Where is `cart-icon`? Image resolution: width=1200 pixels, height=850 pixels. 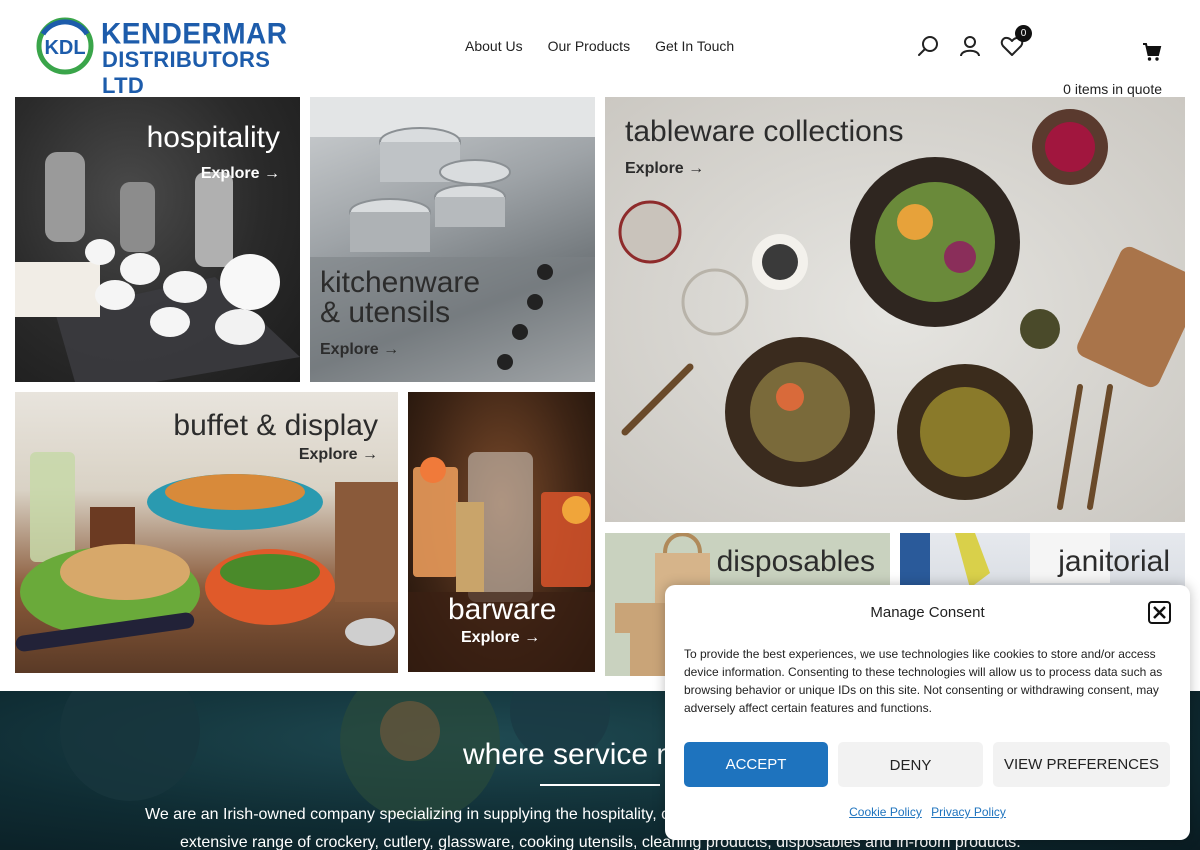
cart-icon is located at coordinates (1152, 52).